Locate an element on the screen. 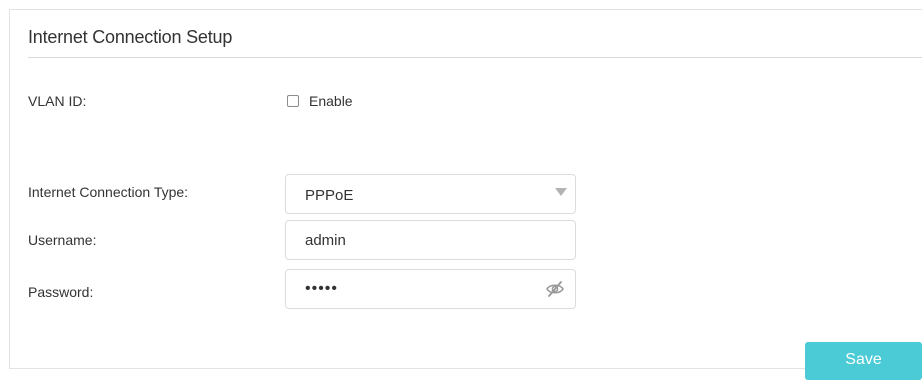 The height and width of the screenshot is (380, 922). vlan-enable-checkbox: Enable is located at coordinates (320, 101).